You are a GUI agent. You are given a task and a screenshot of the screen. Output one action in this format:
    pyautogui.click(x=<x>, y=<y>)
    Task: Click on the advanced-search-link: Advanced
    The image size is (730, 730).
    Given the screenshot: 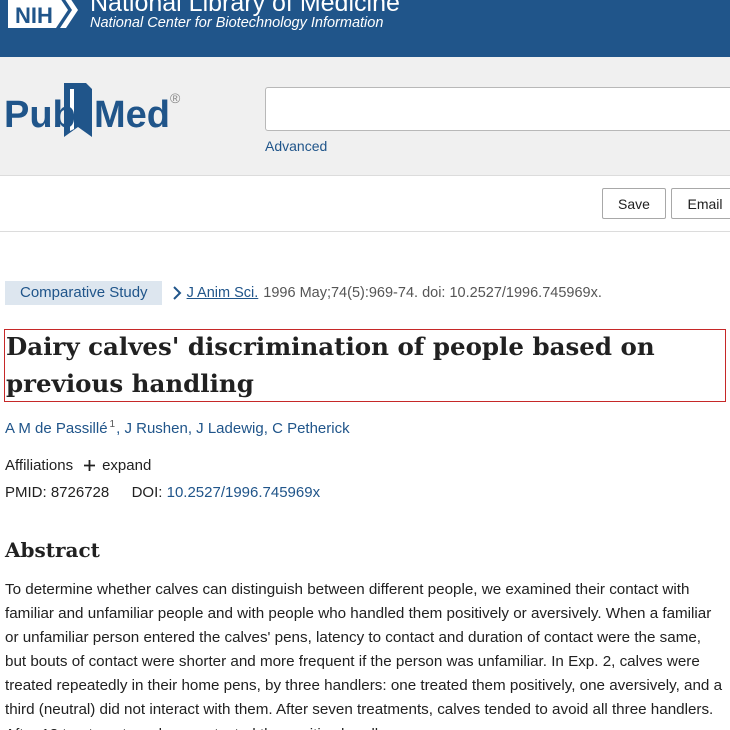 What is the action you would take?
    pyautogui.click(x=296, y=146)
    